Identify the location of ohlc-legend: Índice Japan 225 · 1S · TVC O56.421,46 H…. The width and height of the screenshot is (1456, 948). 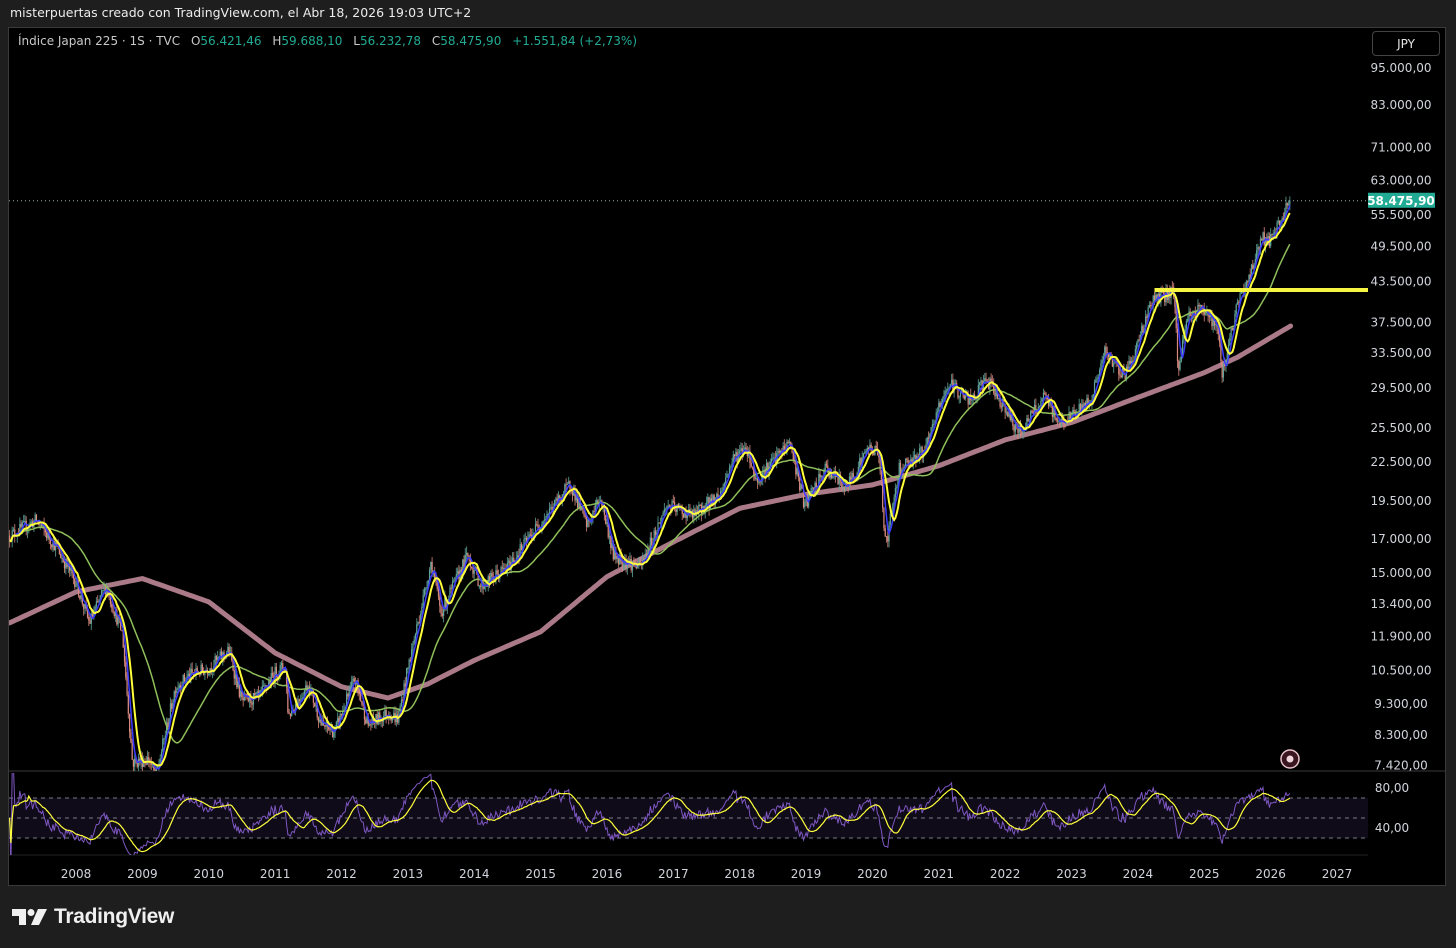
(327, 41).